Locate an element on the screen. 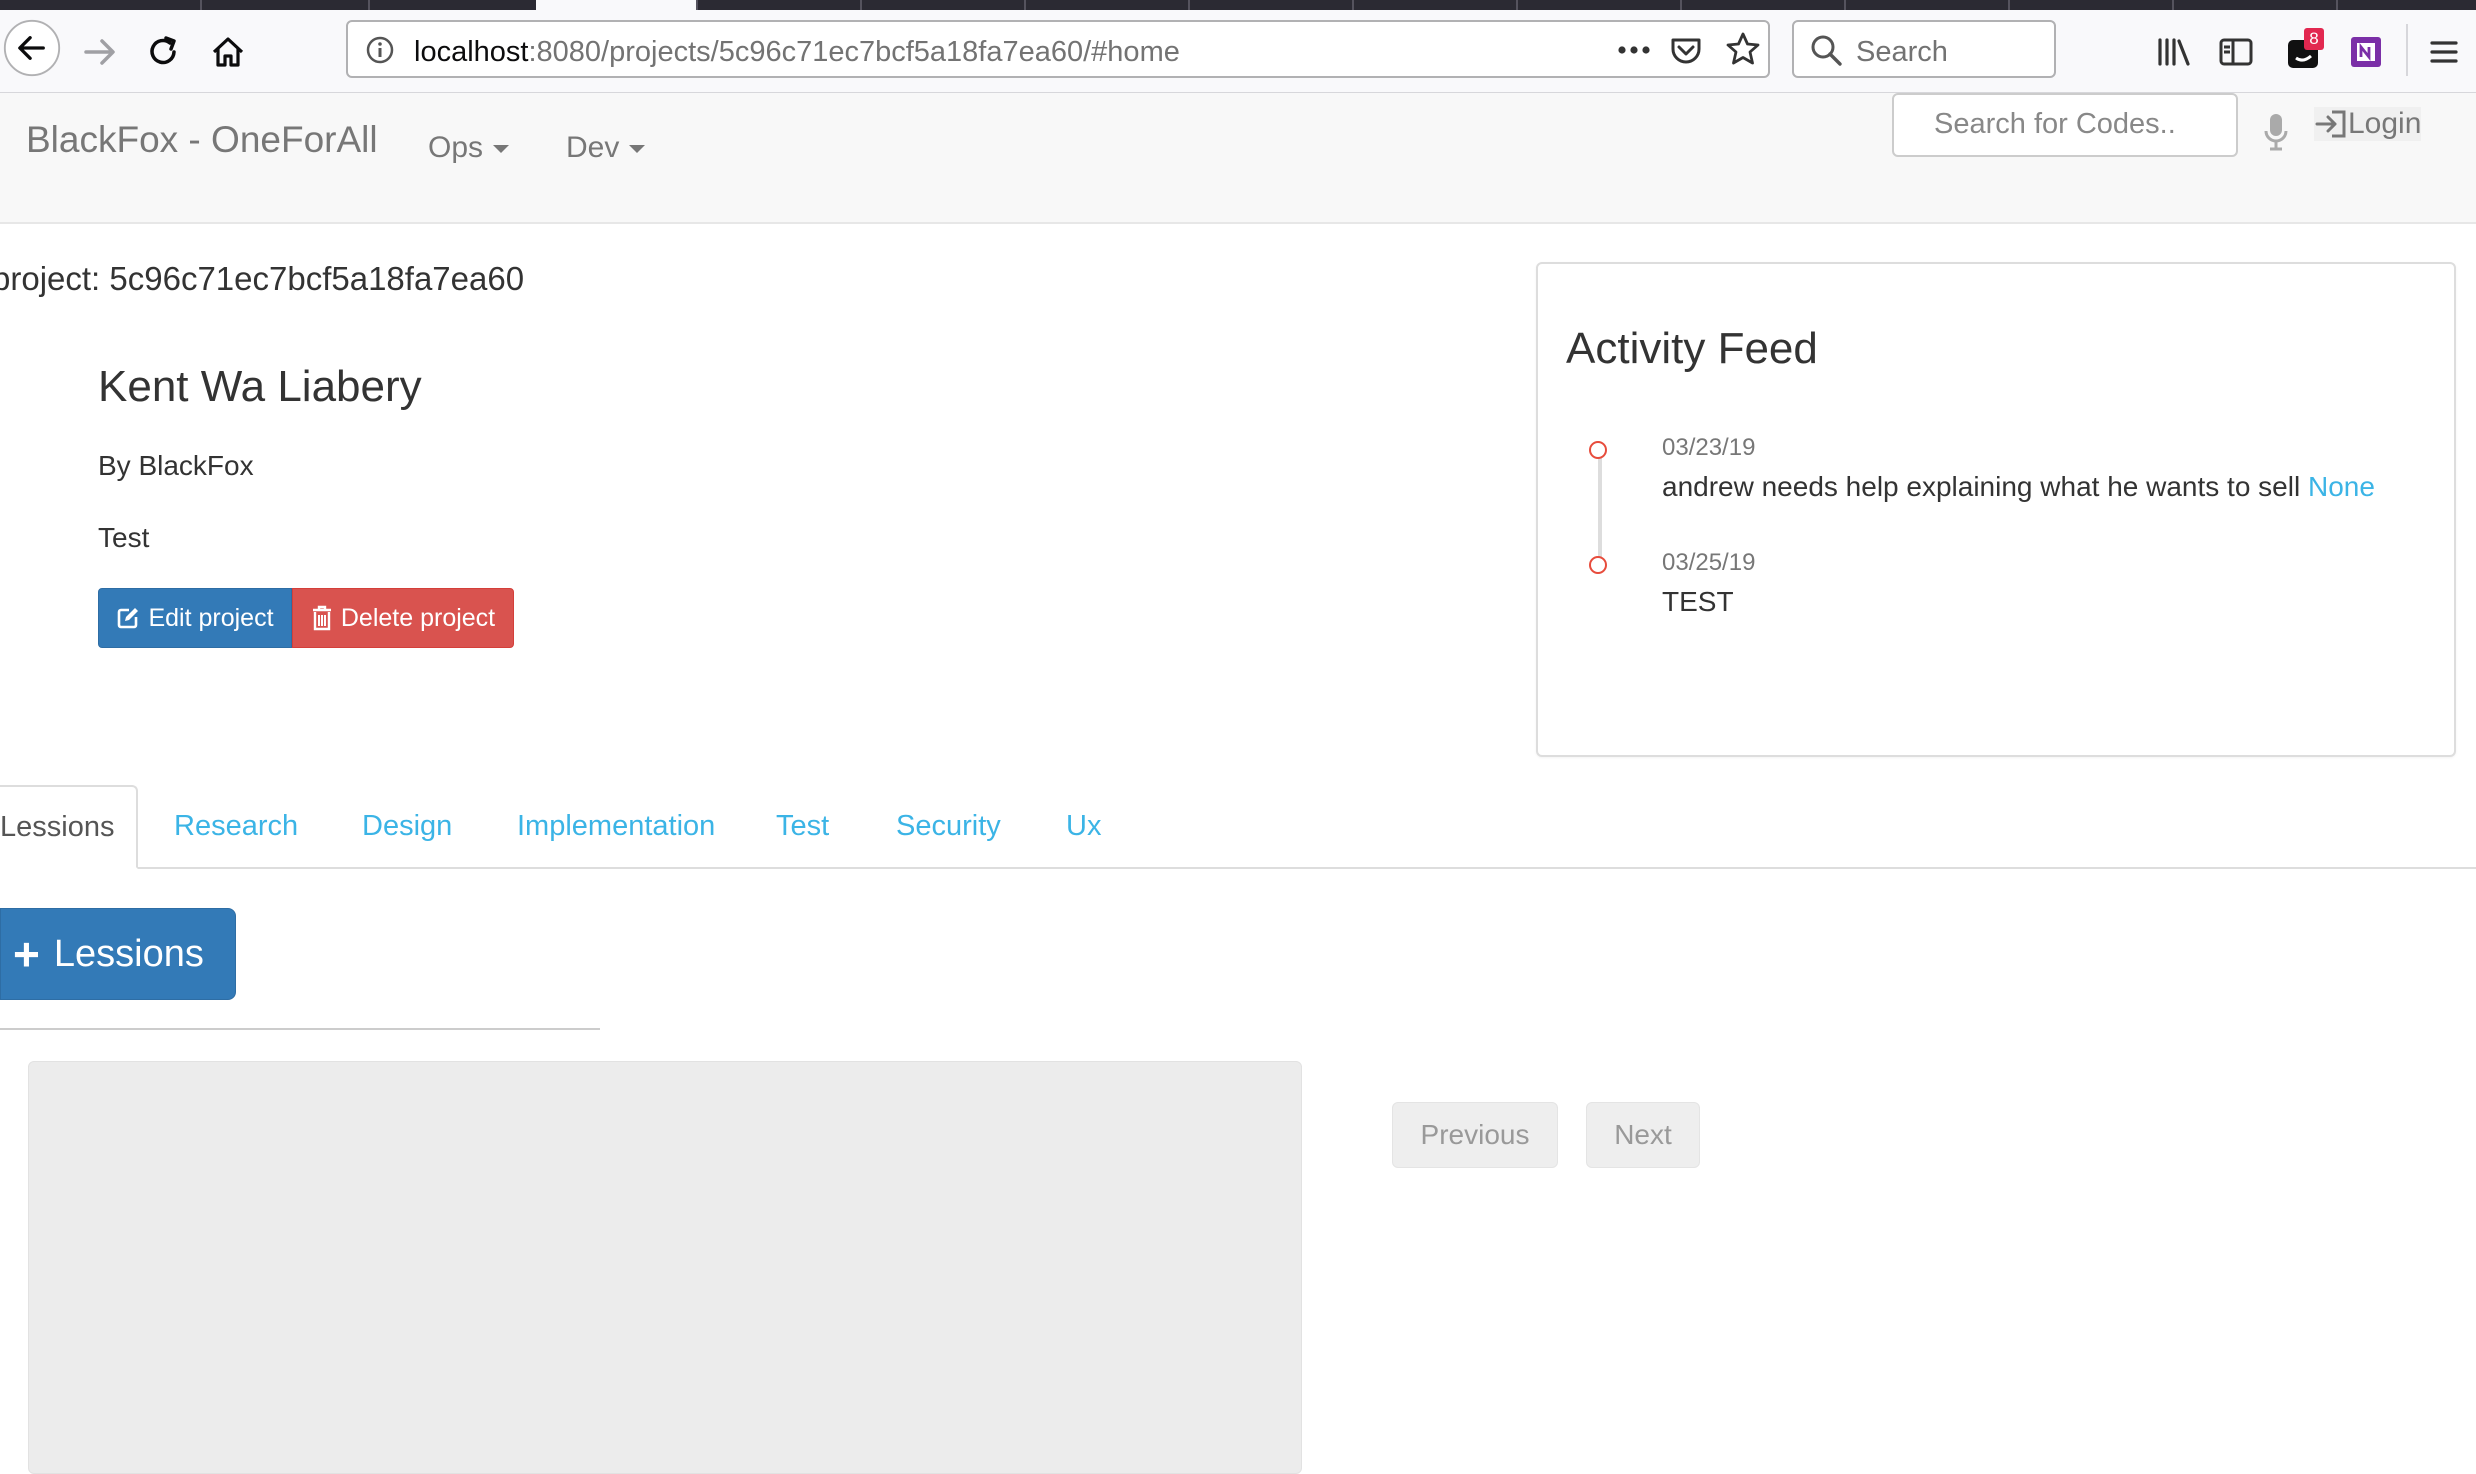 The width and height of the screenshot is (2476, 1474). activity-feed-title: Activity Feed is located at coordinates (1692, 348).